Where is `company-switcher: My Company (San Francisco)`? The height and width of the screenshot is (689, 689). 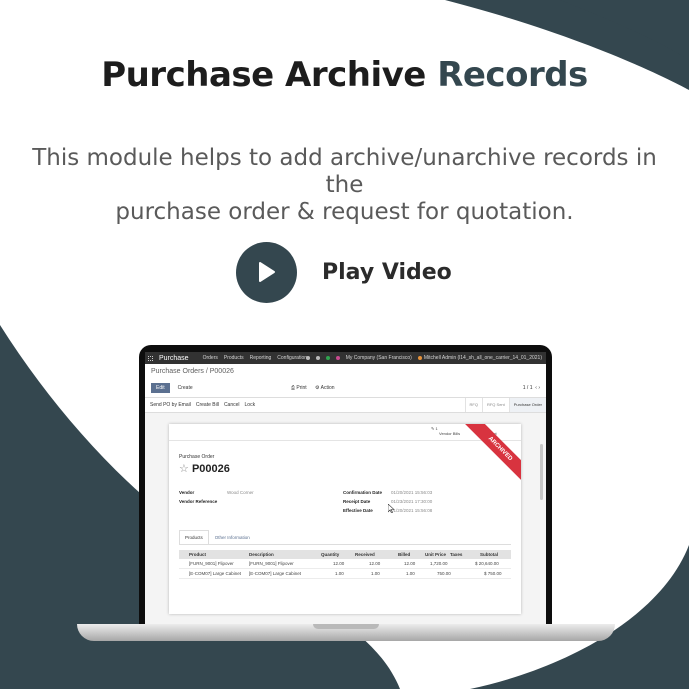 company-switcher: My Company (San Francisco) is located at coordinates (379, 358).